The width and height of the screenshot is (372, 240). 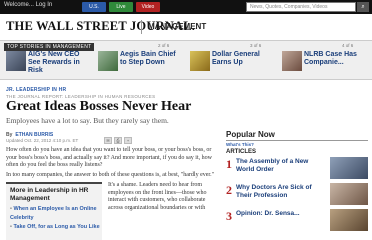 What do you see at coordinates (164, 45) in the screenshot?
I see `story-counter: 2 of 6` at bounding box center [164, 45].